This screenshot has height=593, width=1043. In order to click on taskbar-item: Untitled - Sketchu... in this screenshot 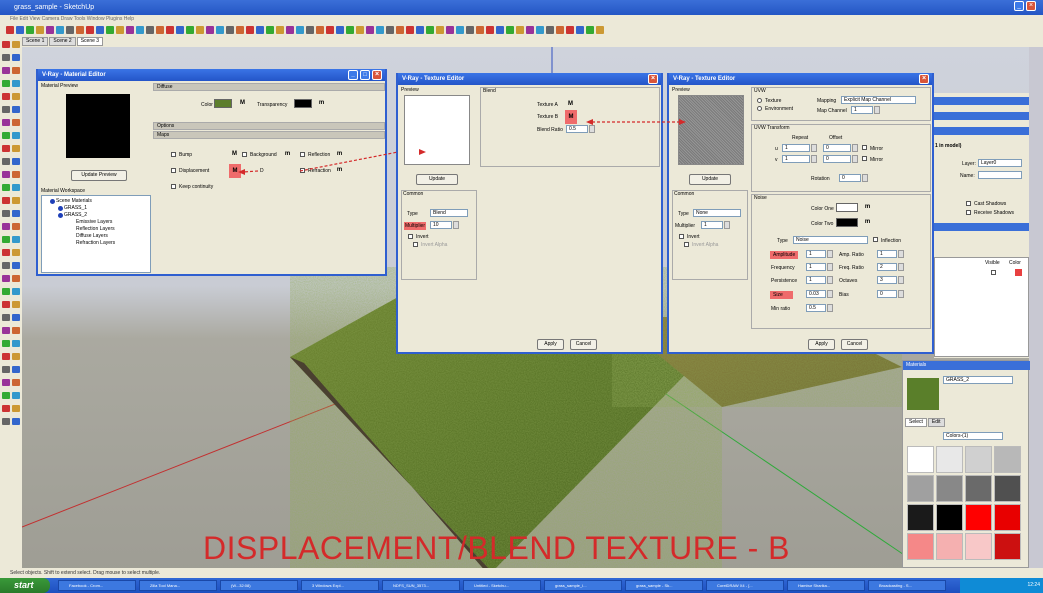, I will do `click(502, 585)`.